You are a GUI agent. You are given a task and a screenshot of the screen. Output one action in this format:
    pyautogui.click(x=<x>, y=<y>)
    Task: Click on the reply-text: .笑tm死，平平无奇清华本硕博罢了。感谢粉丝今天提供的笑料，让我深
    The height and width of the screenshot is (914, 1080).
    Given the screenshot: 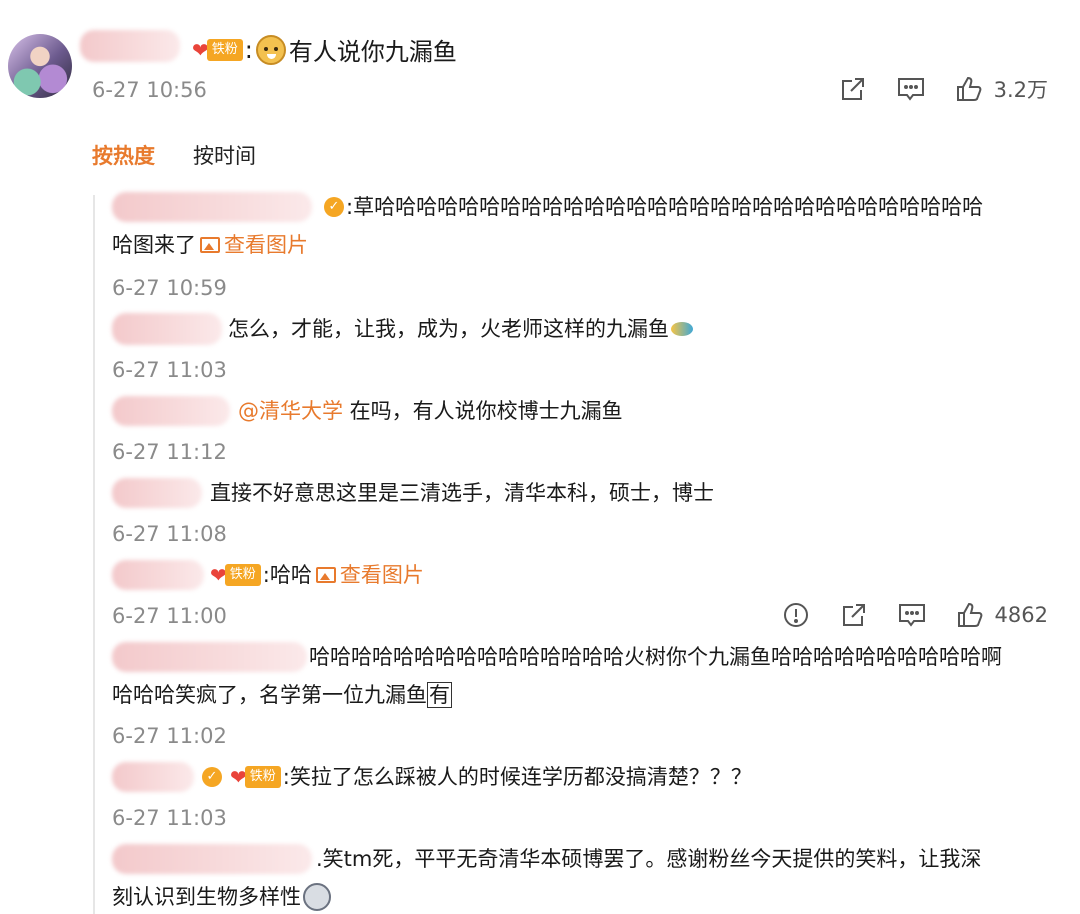 What is the action you would take?
    pyautogui.click(x=649, y=859)
    